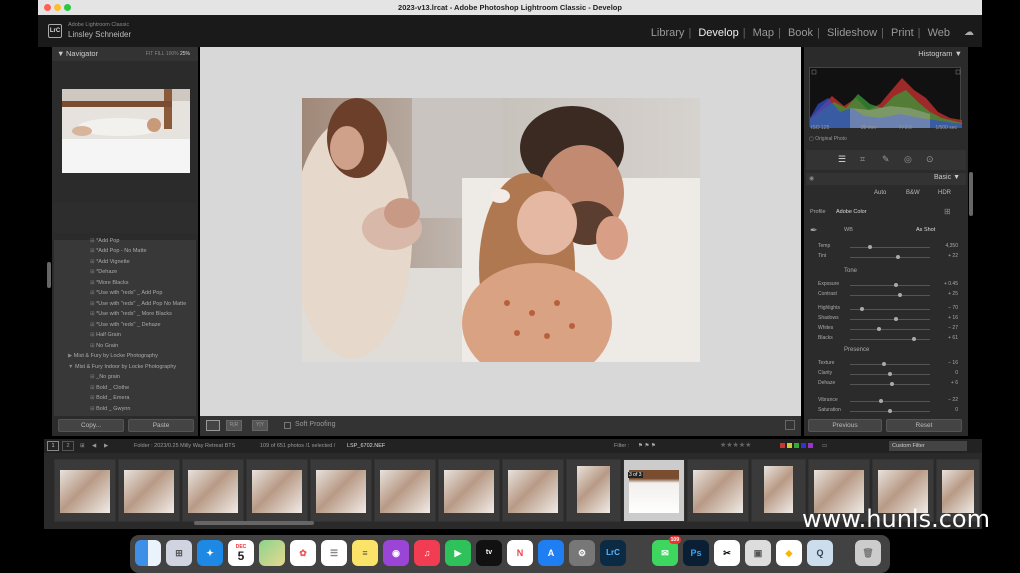 This screenshot has width=1020, height=573. Describe the element at coordinates (109, 388) in the screenshot. I see `preset-item: ⊞ Bold _ Clothe` at that location.